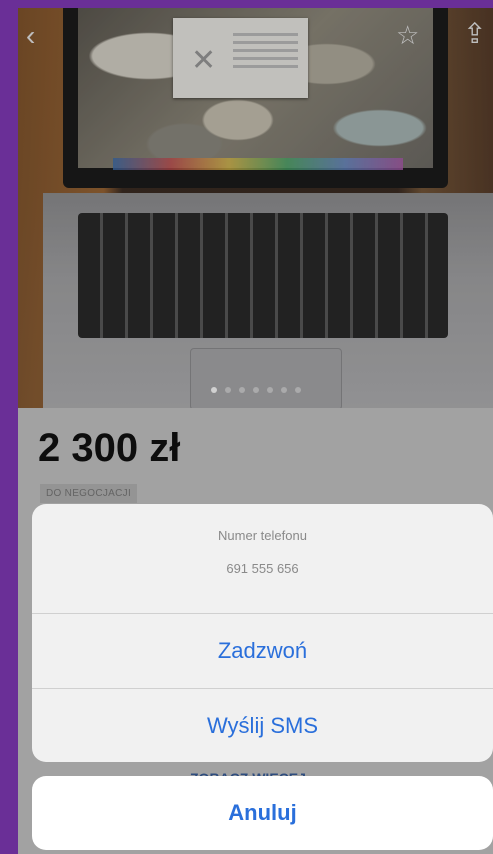  Describe the element at coordinates (262, 559) in the screenshot. I see `action-sheet-header: Numer telefonu 691 555 656` at that location.